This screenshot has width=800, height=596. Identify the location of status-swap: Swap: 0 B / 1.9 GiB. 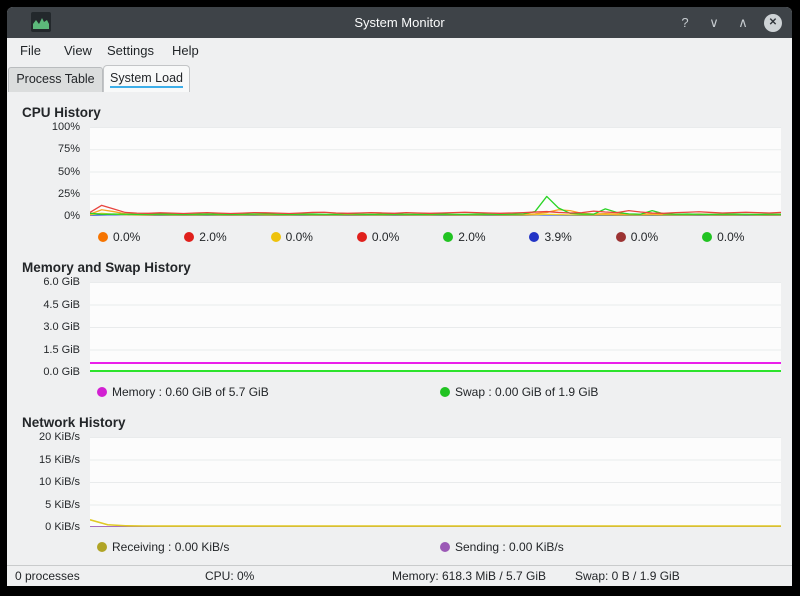
(627, 576).